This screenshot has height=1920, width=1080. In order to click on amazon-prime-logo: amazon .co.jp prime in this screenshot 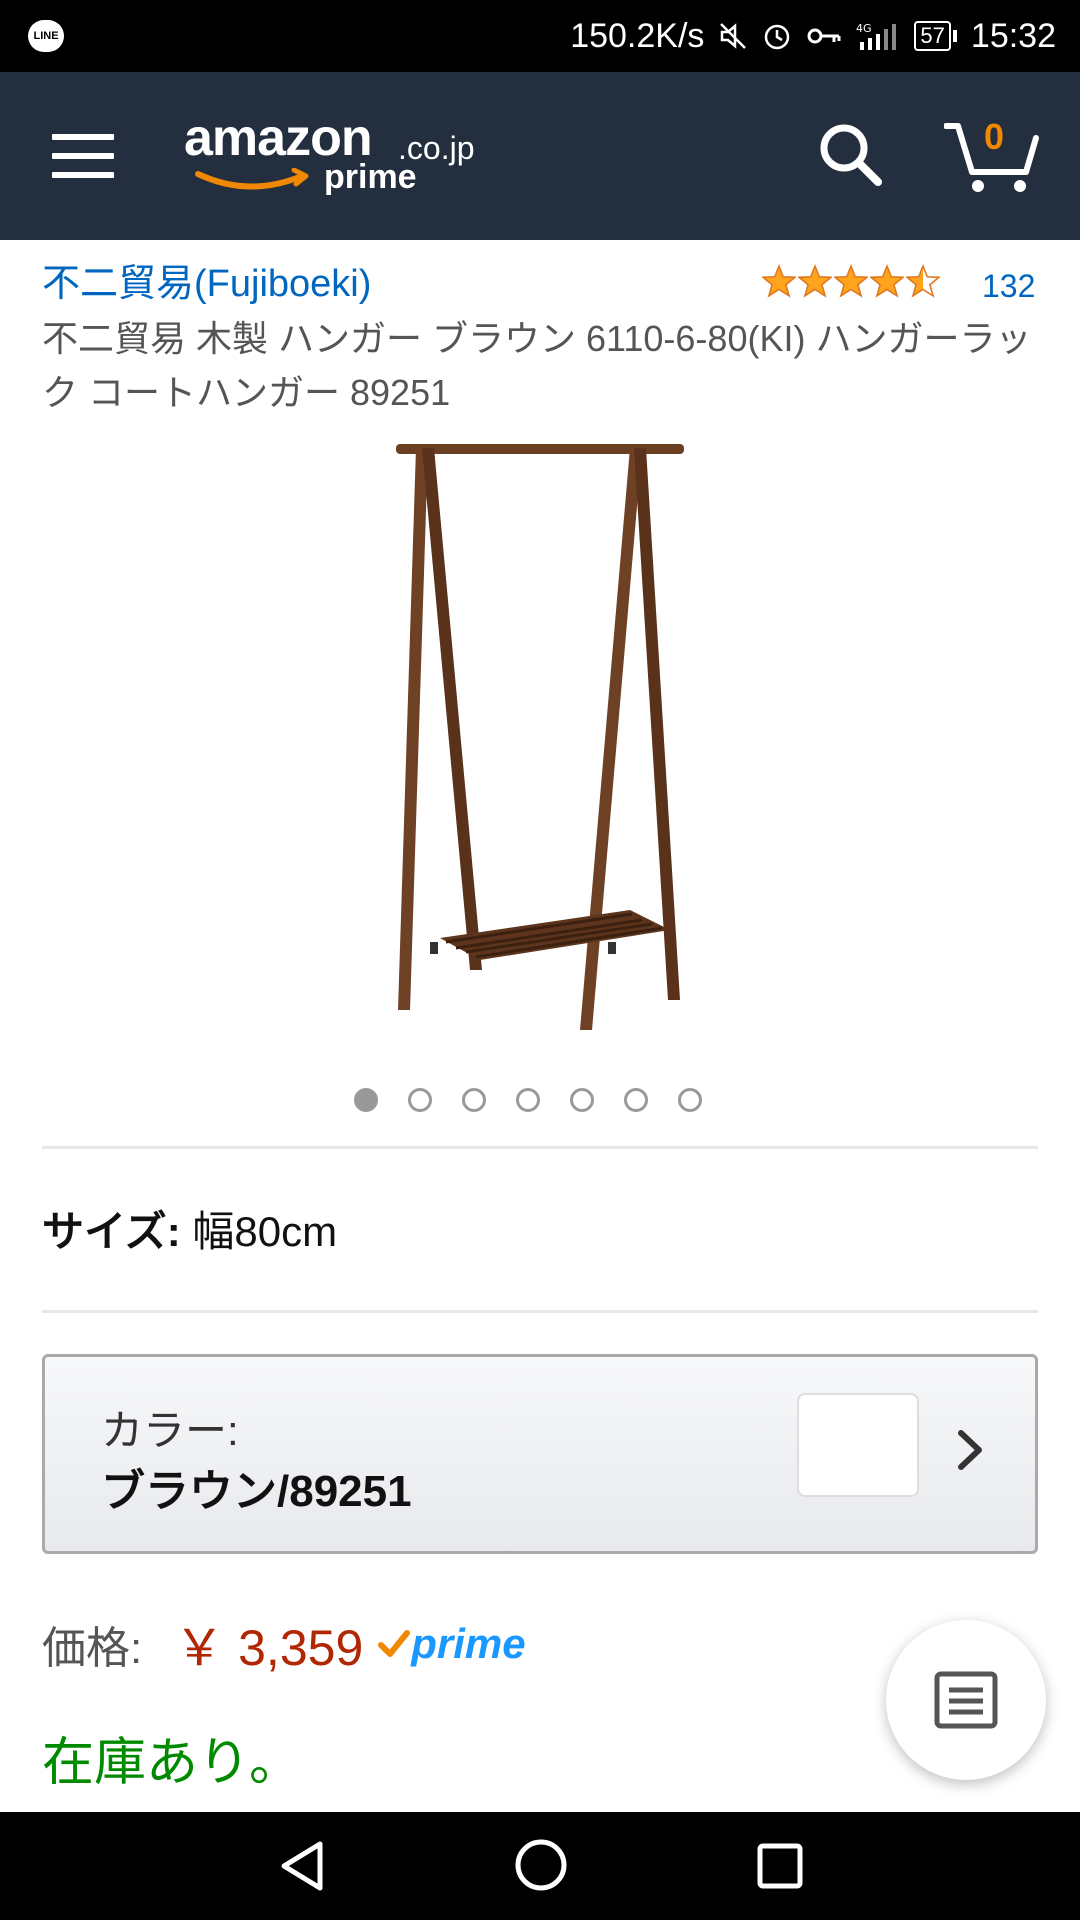, I will do `click(339, 158)`.